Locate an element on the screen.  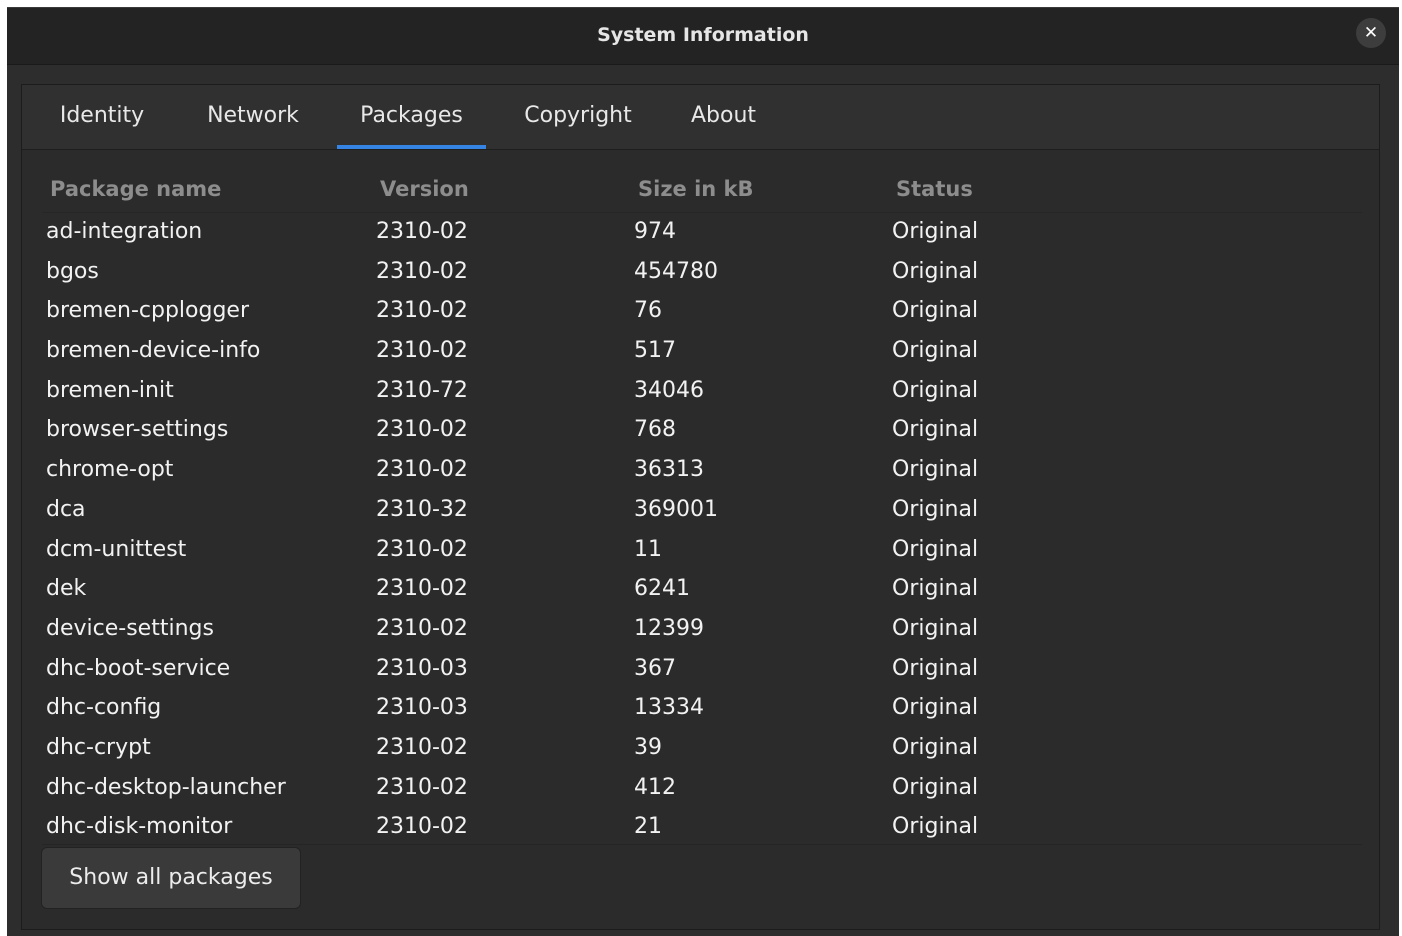
package-name-cell: bremen-device-info is located at coordinates (153, 351).